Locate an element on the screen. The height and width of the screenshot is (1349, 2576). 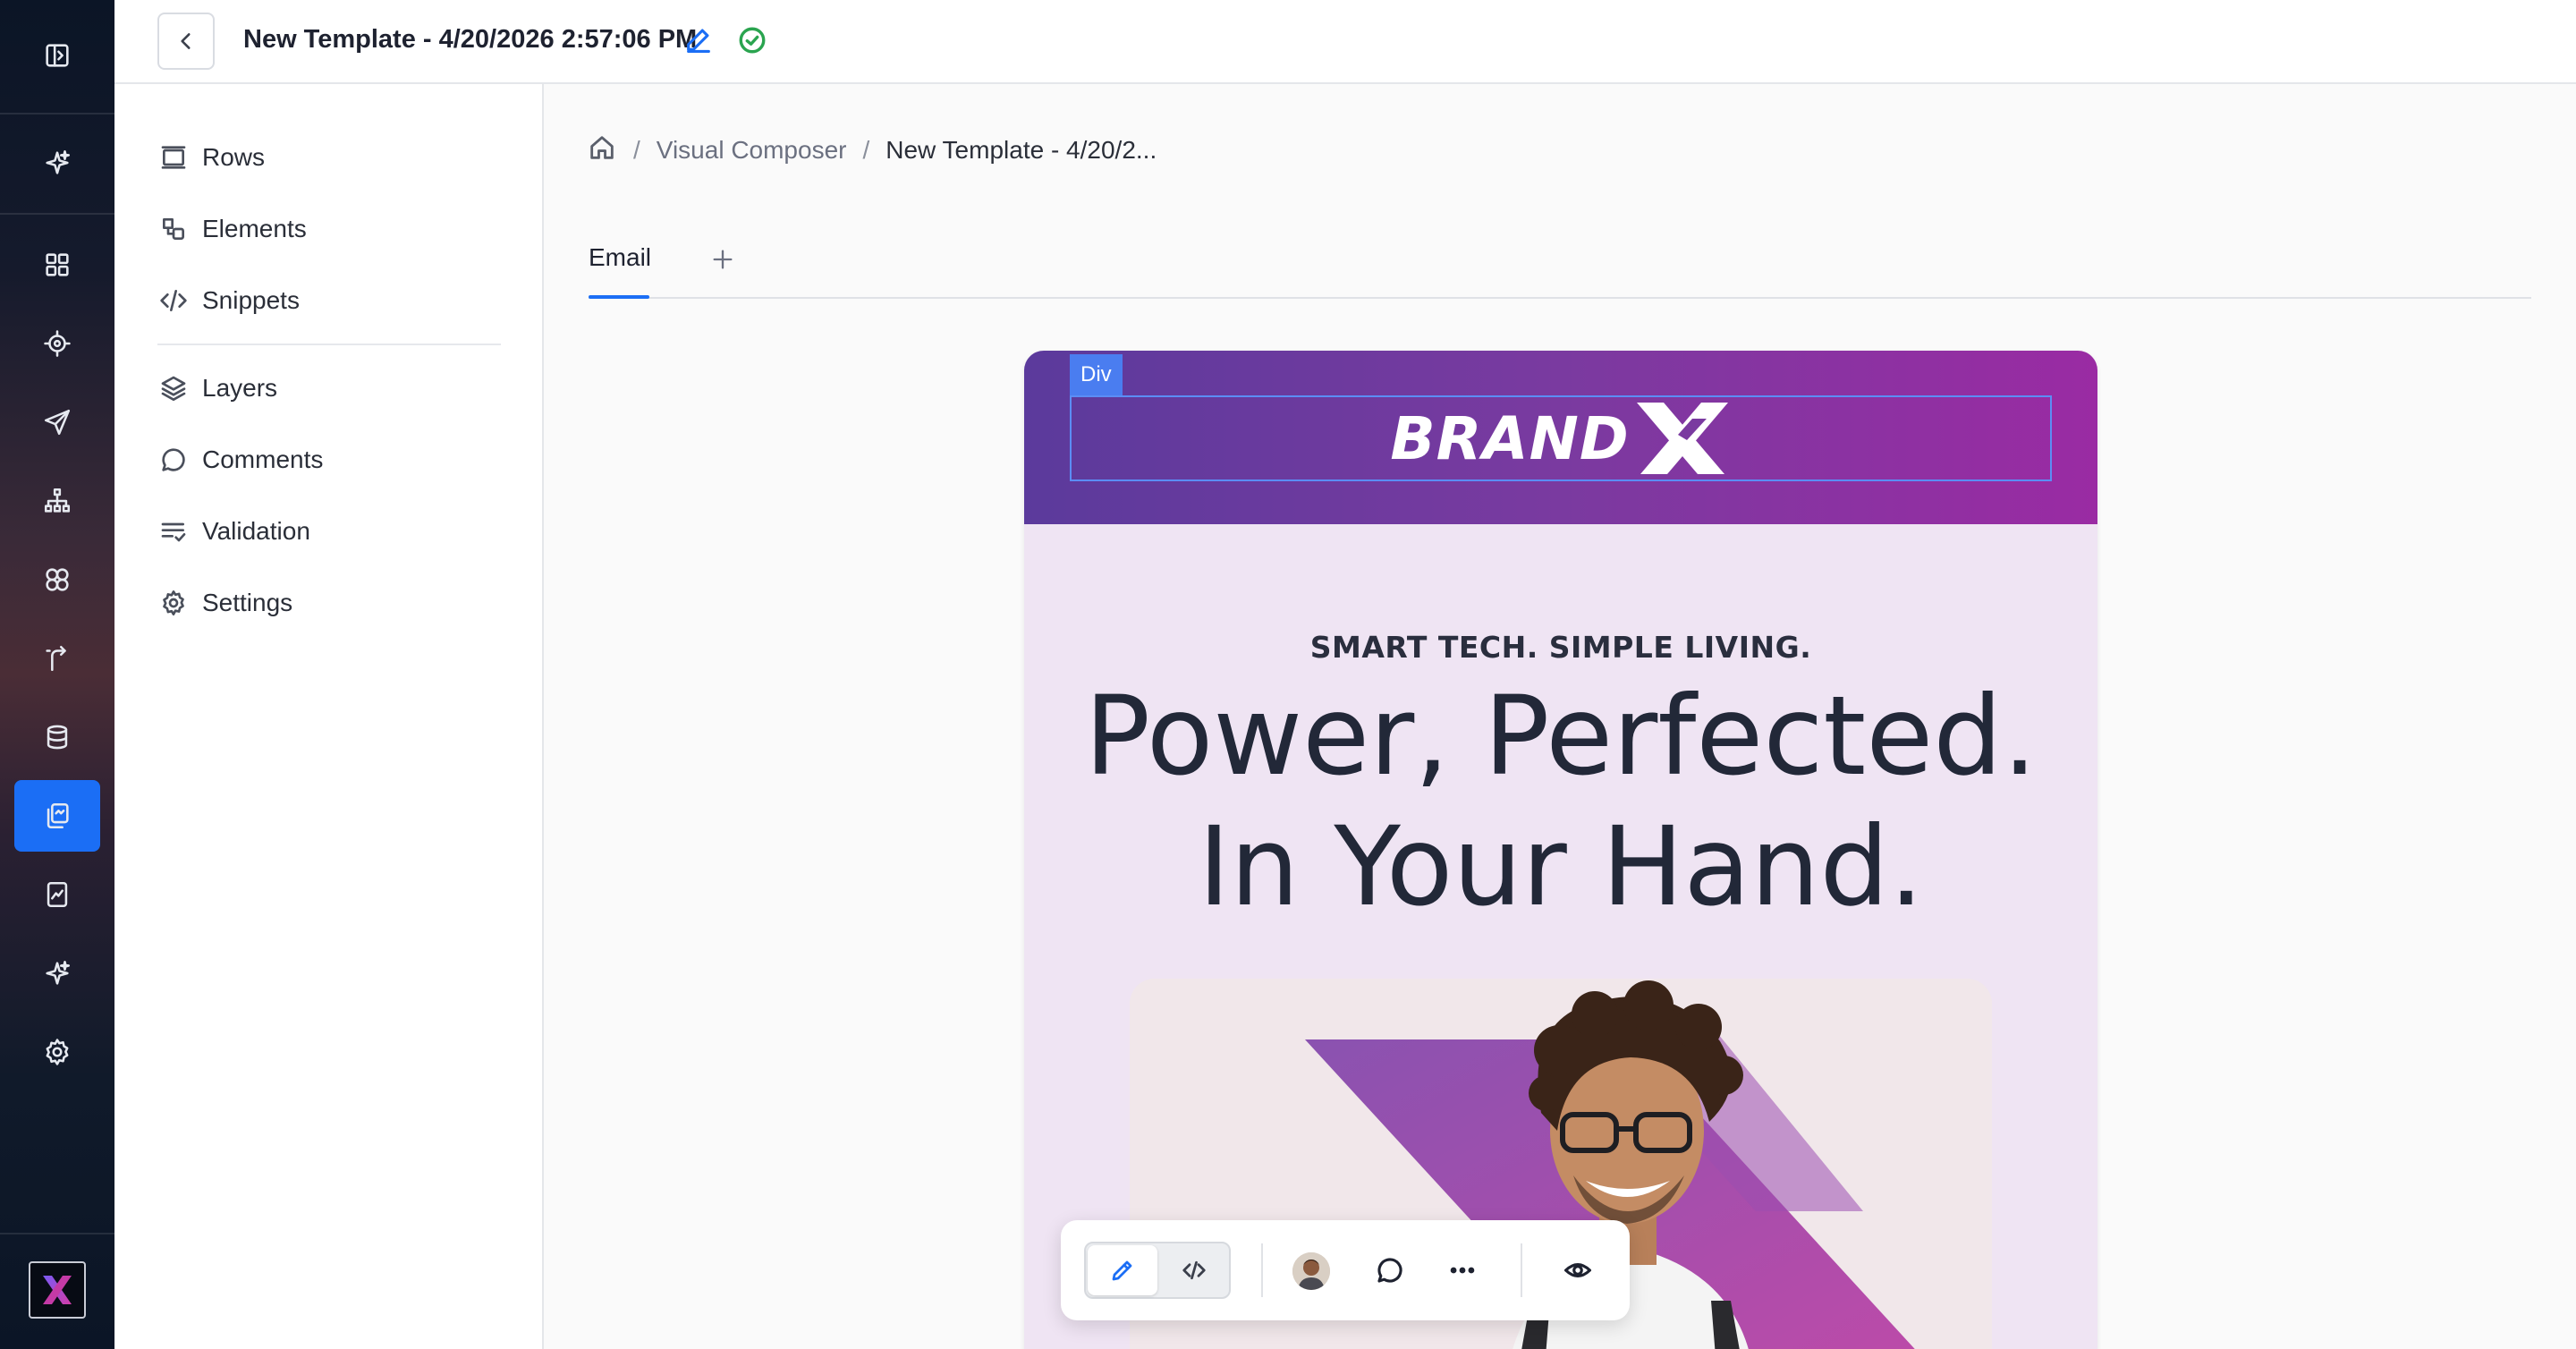
eye-icon is located at coordinates (1577, 1270).